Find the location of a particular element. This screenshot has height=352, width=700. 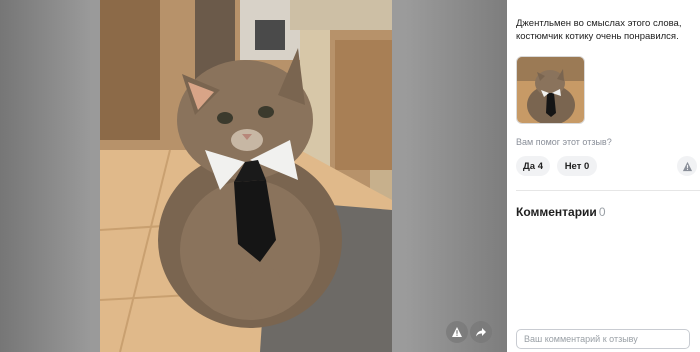

share-photo-button is located at coordinates (481, 332).